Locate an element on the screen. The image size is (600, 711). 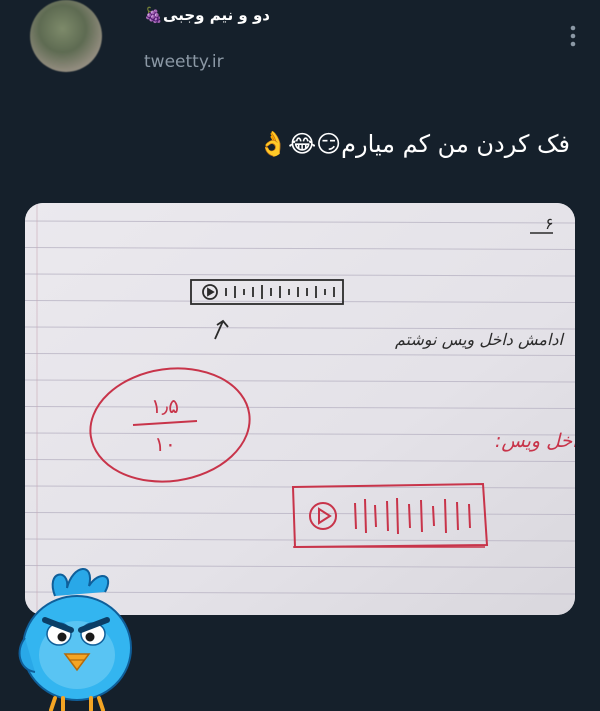
display-name: دو و نیم وجبی🍇 is located at coordinates (207, 15).